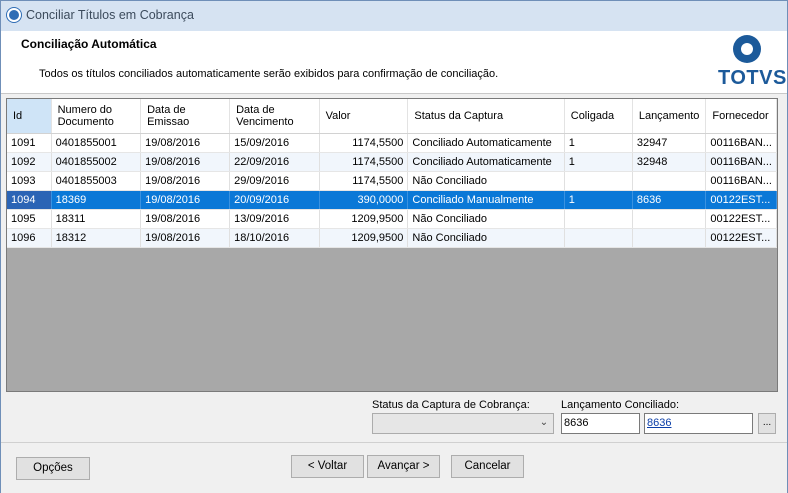 This screenshot has width=788, height=493. I want to click on cell-vencimento: 18/10/2016, so click(274, 238).